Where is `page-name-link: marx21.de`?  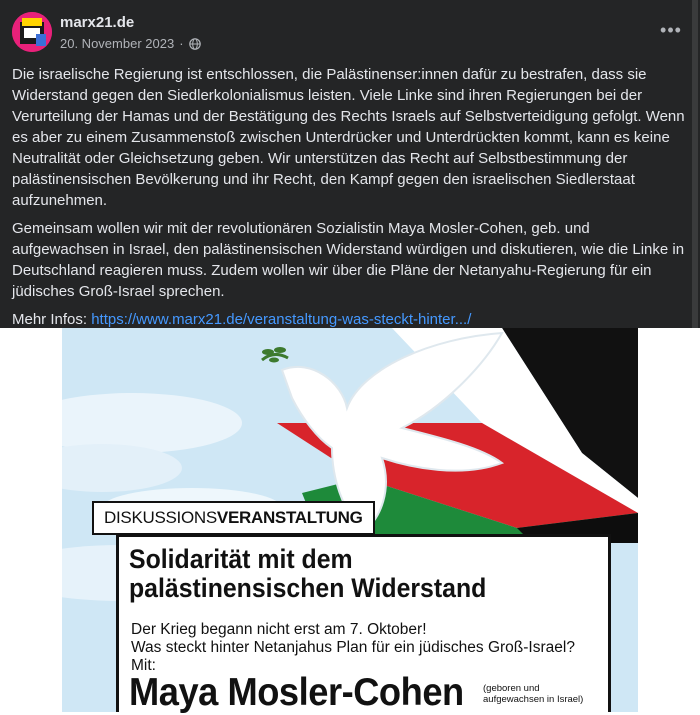 page-name-link: marx21.de is located at coordinates (97, 22).